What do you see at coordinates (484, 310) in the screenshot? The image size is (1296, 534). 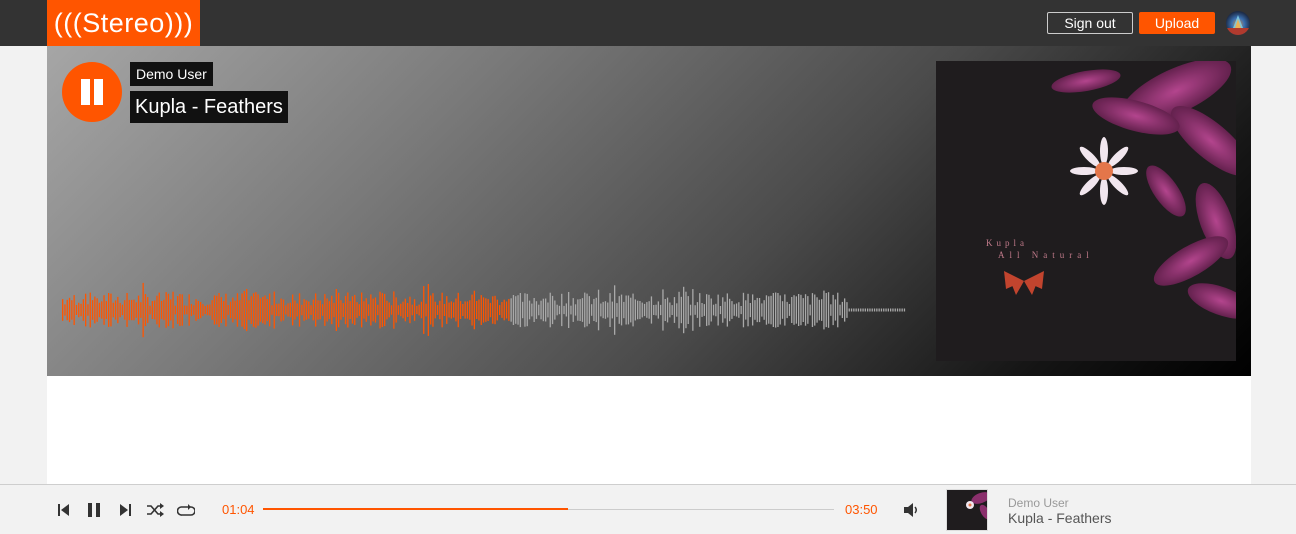 I see `waveform` at bounding box center [484, 310].